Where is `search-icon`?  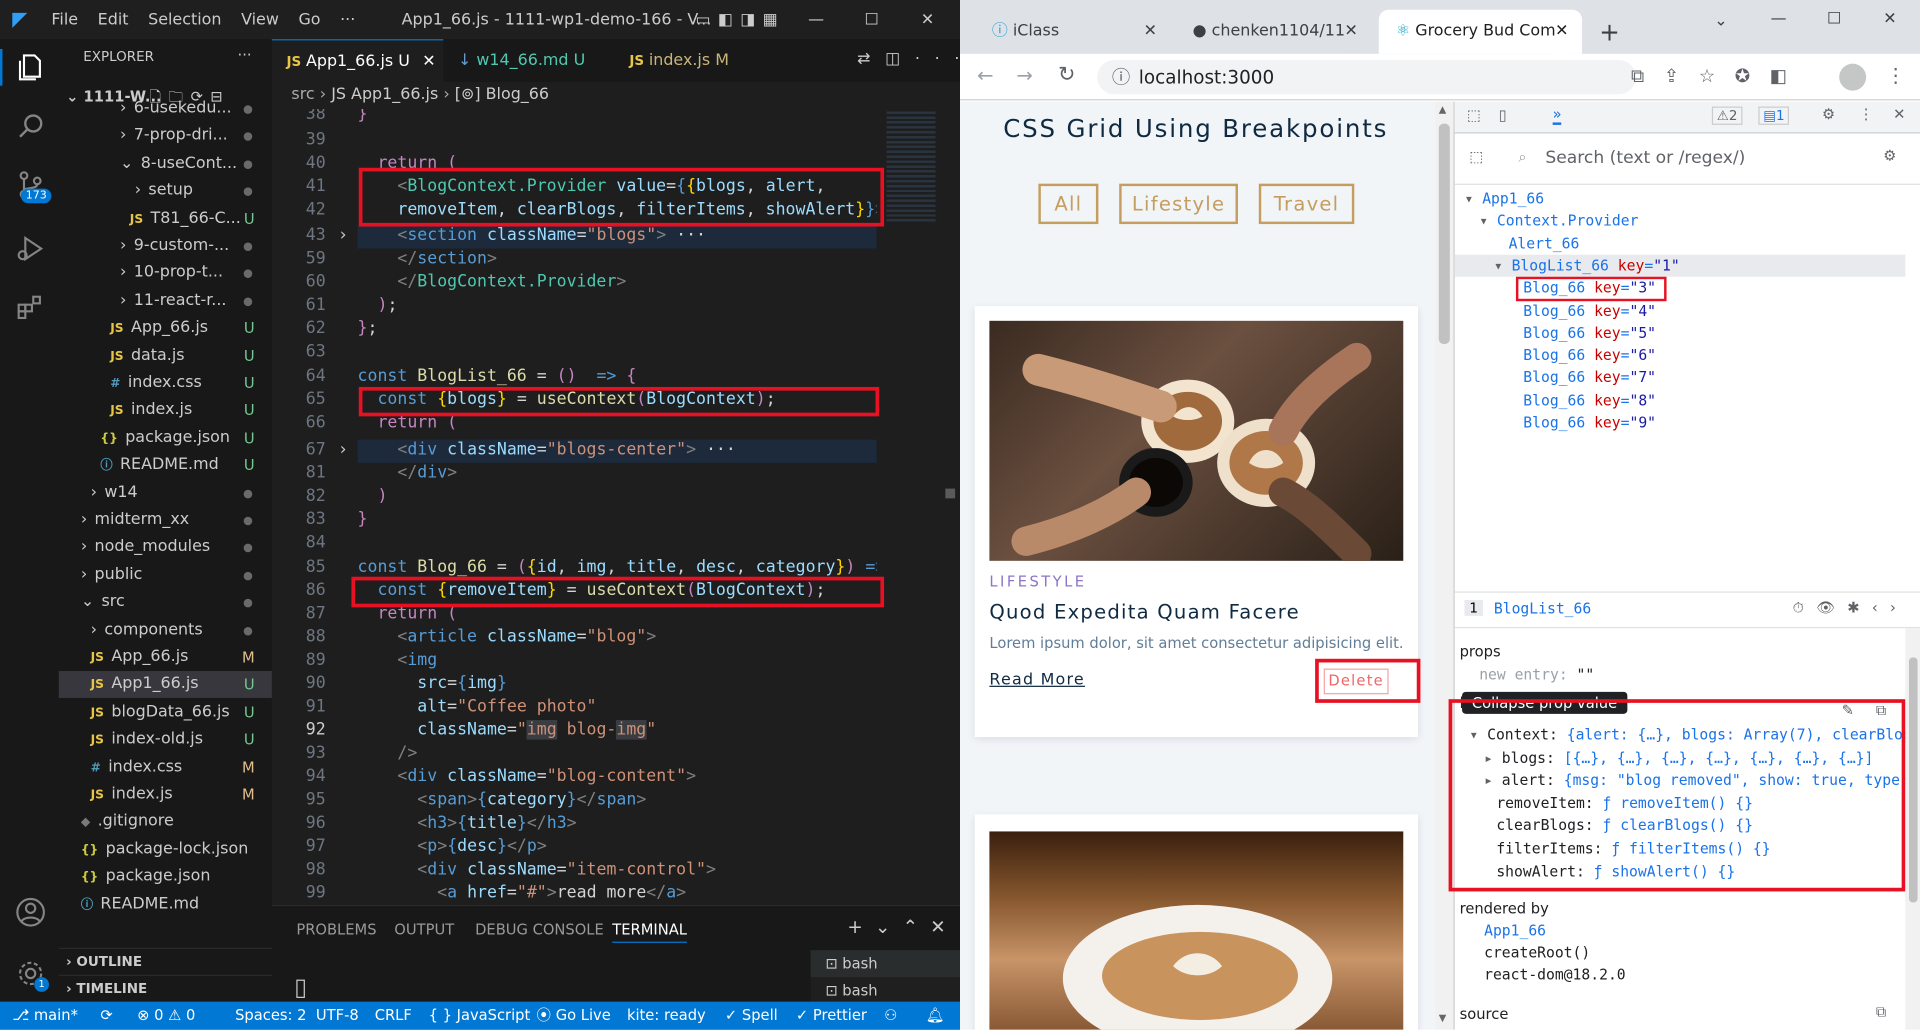
search-icon is located at coordinates (31, 126).